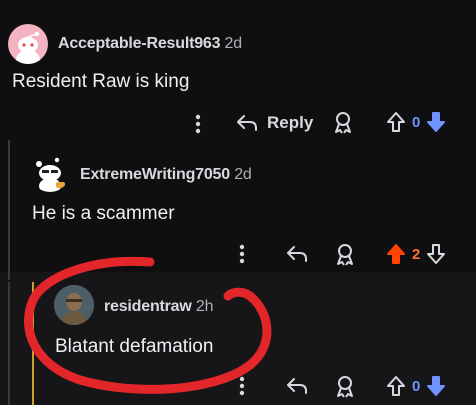 This screenshot has width=476, height=405. What do you see at coordinates (139, 43) in the screenshot?
I see `username: Acceptable-Result963` at bounding box center [139, 43].